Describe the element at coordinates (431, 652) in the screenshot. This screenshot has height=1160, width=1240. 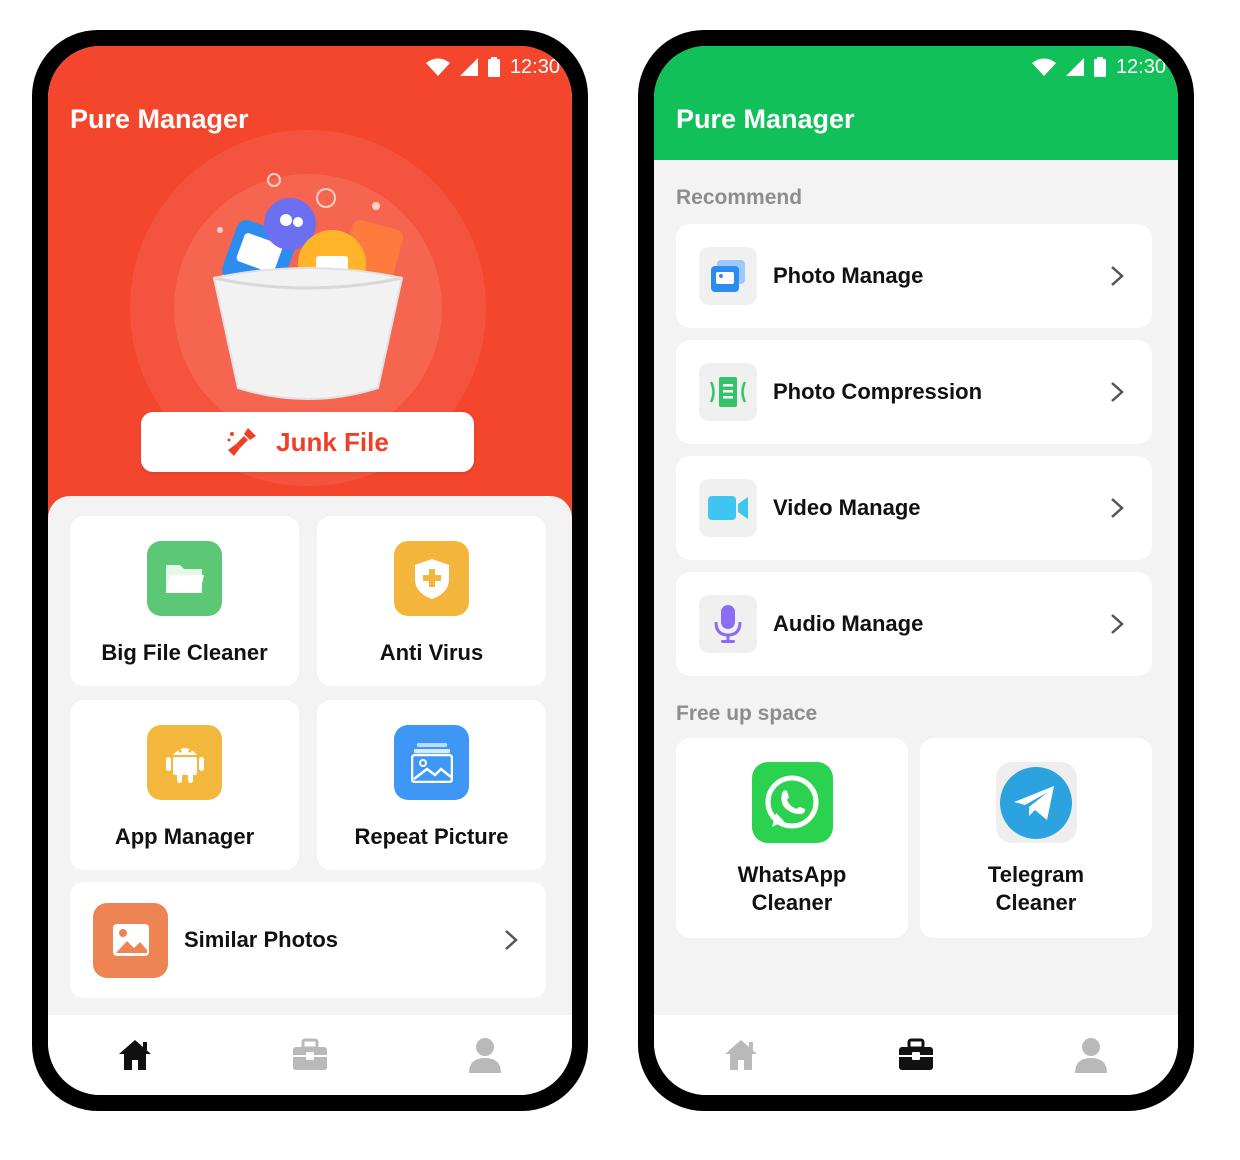
I see `tile-label: Anti Virus` at that location.